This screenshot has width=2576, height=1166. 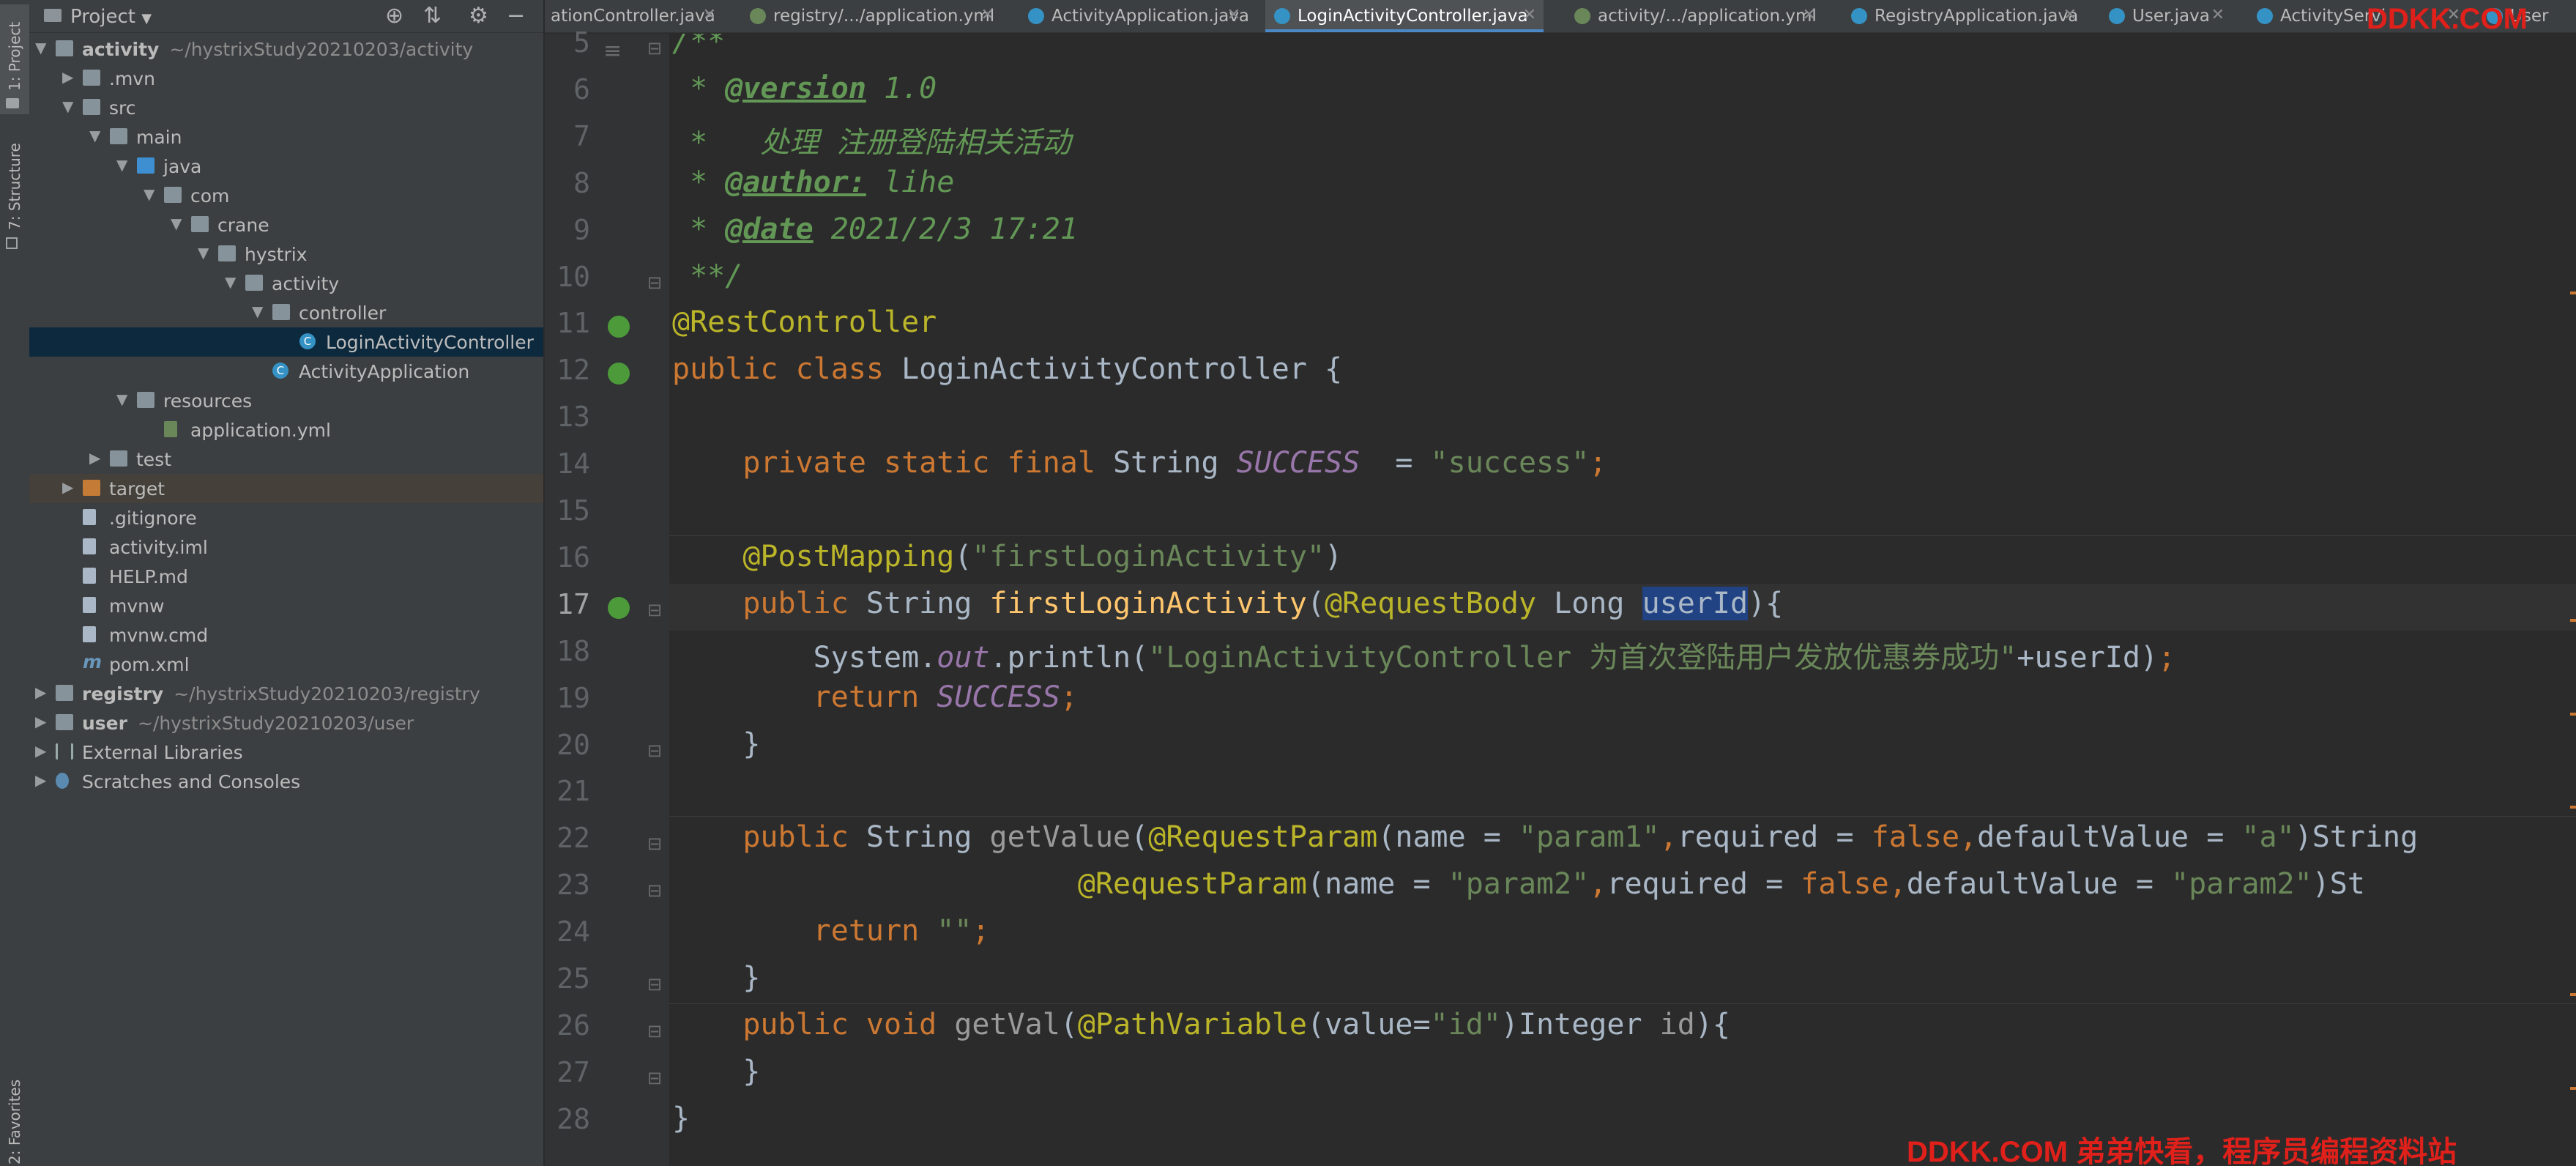 What do you see at coordinates (1963, 16) in the screenshot?
I see `editor-tab-registryapplication-java: RegistryApplication.java ✕` at bounding box center [1963, 16].